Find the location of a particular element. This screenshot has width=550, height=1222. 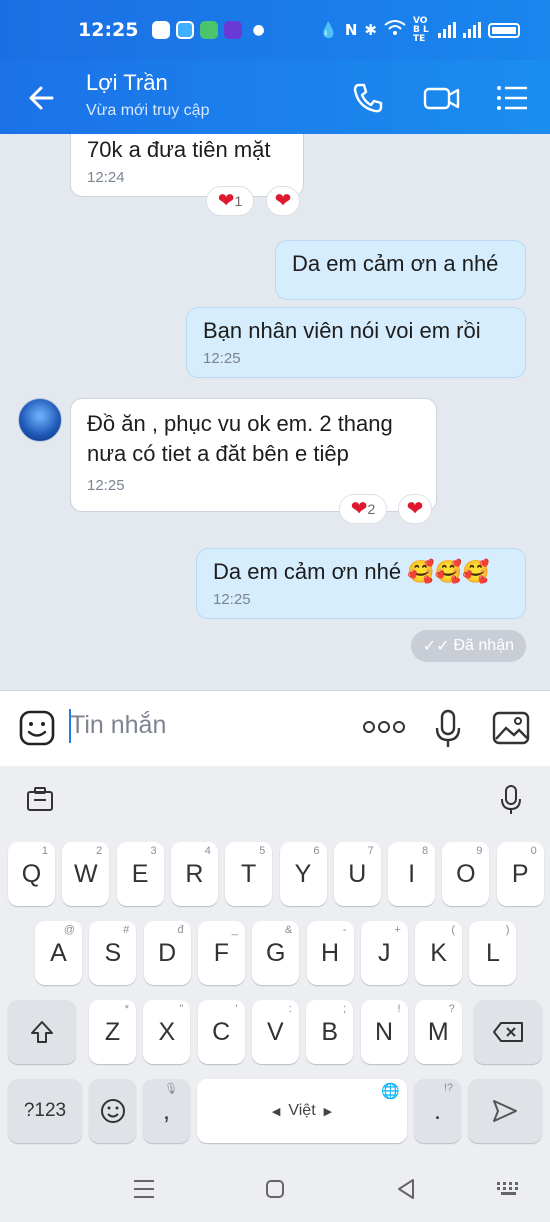

key-label: H is located at coordinates (330, 952).